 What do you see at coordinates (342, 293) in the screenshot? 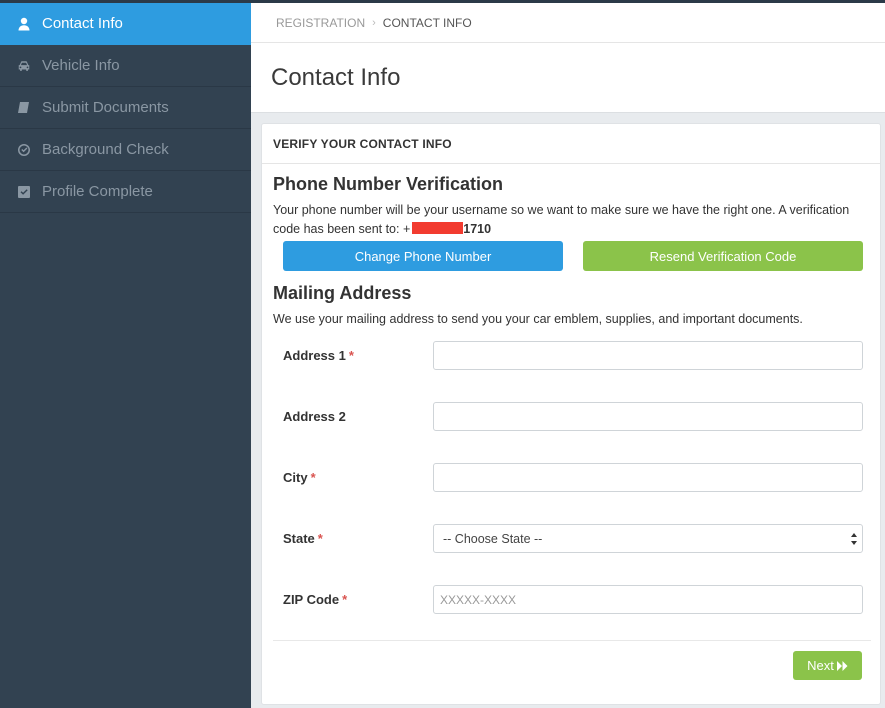
I see `mailing-address-heading: Mailing Address` at bounding box center [342, 293].